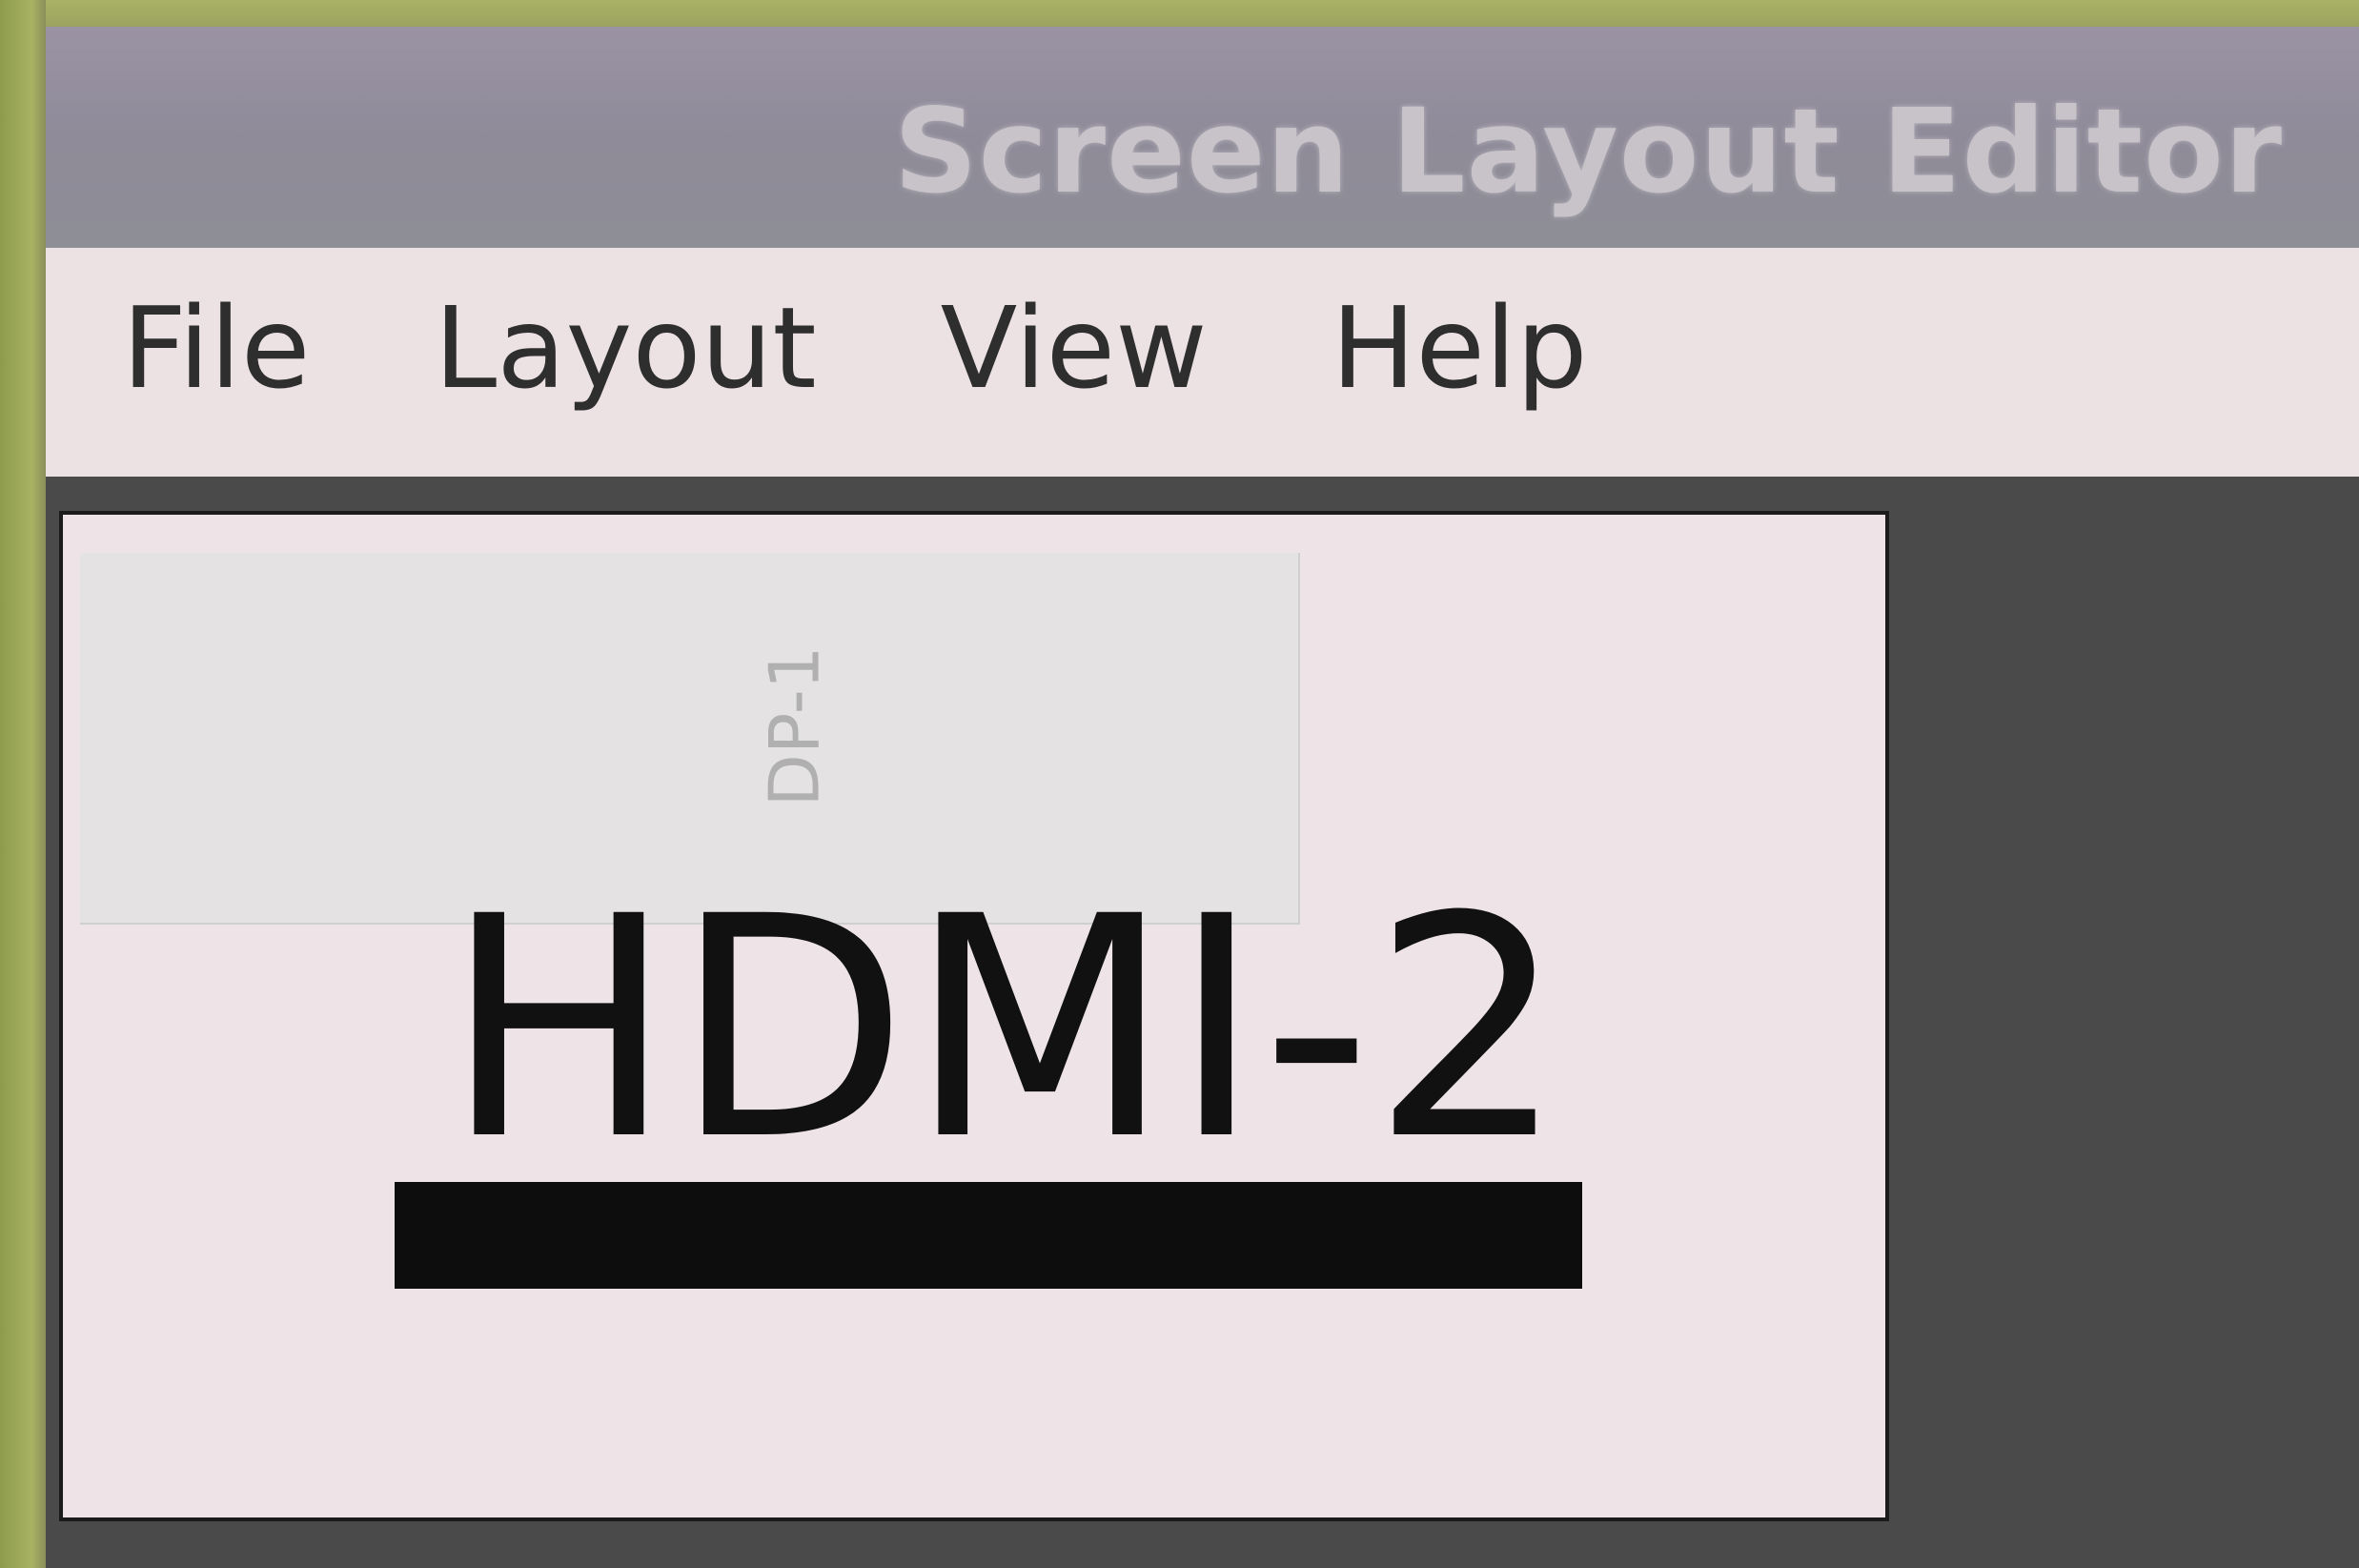 This screenshot has height=1568, width=2359. Describe the element at coordinates (23, 784) in the screenshot. I see `monitor-bezel-left` at that location.